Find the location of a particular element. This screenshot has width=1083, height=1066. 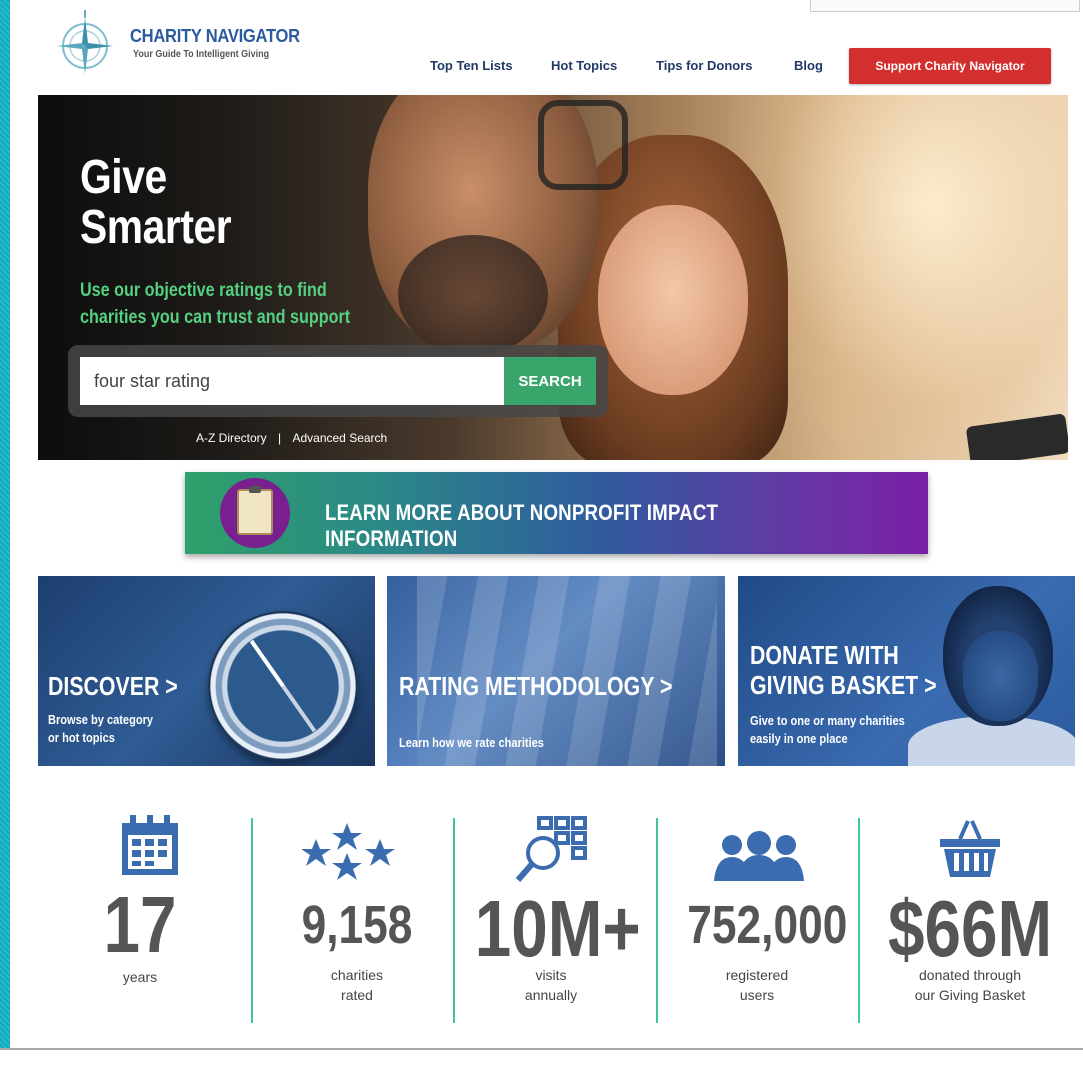

stat-label-line: annually is located at coordinates (551, 995).